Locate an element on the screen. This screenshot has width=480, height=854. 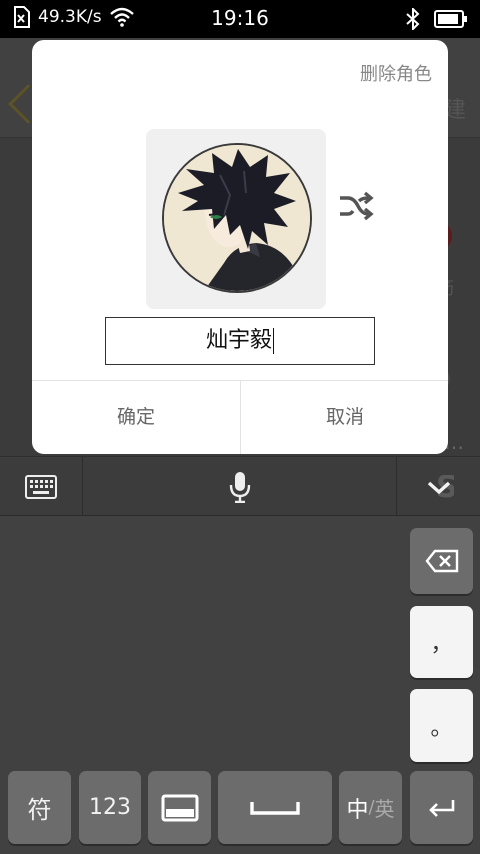
handwriting-key is located at coordinates (179, 807).